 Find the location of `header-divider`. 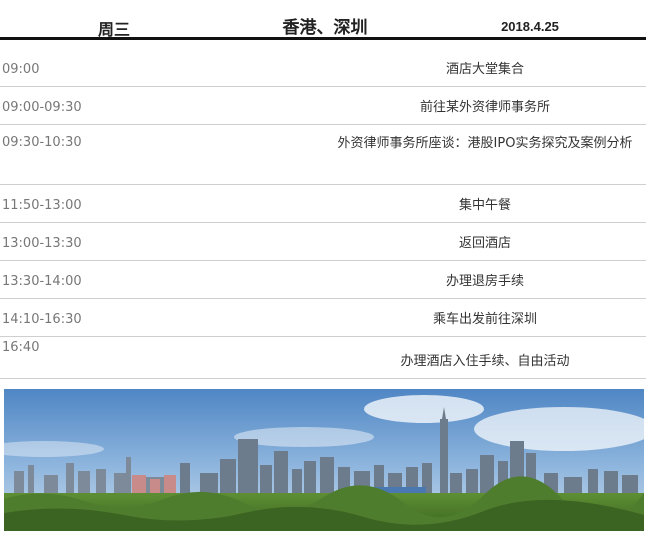

header-divider is located at coordinates (323, 38).